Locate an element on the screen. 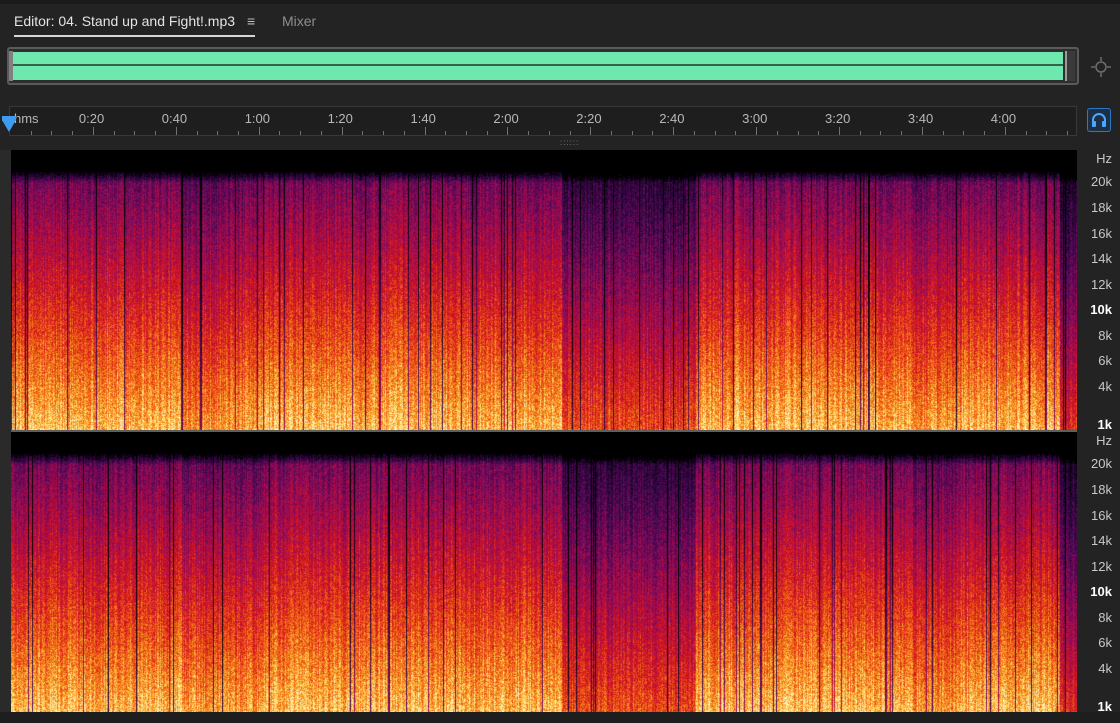  tab-editor: Editor: 04. Stand up and Fight!.mp3 ≡ is located at coordinates (135, 25).